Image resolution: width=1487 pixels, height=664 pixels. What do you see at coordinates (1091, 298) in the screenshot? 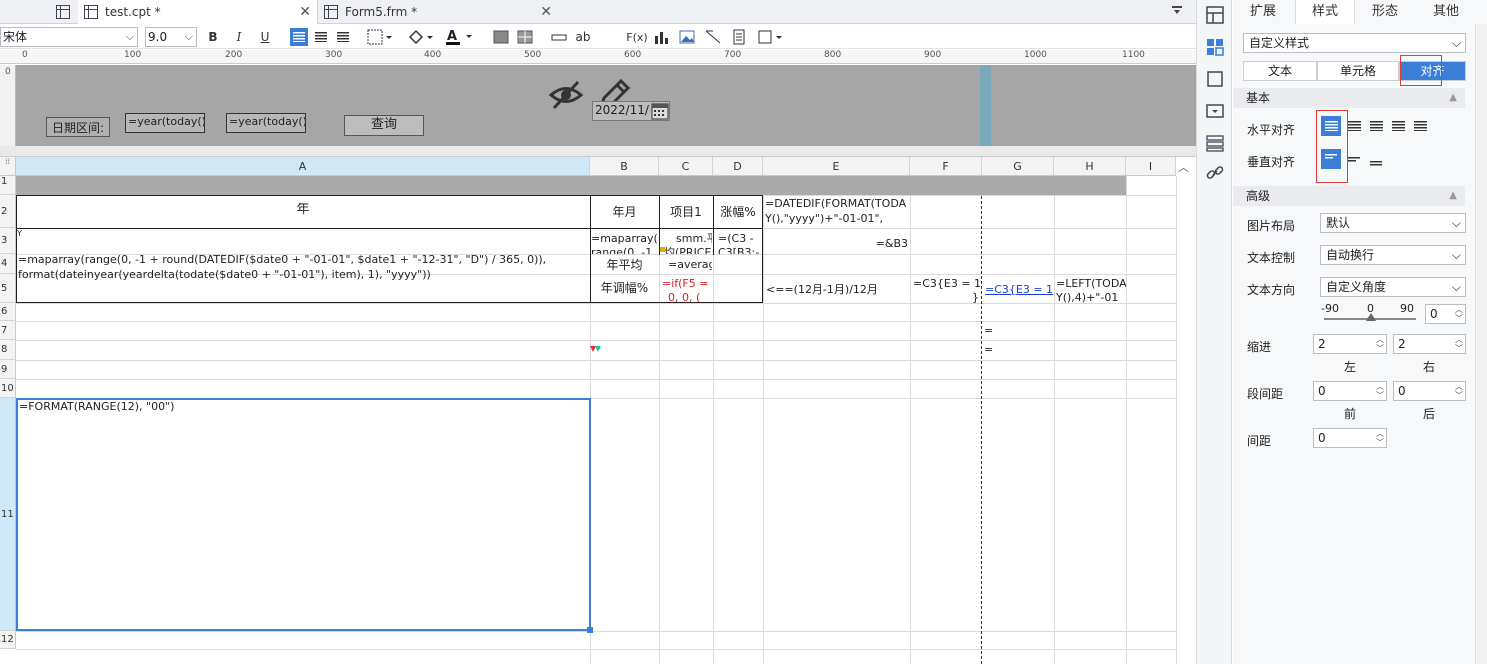
I see `cell-h5-line2: Y(),4)+"-01` at bounding box center [1091, 298].